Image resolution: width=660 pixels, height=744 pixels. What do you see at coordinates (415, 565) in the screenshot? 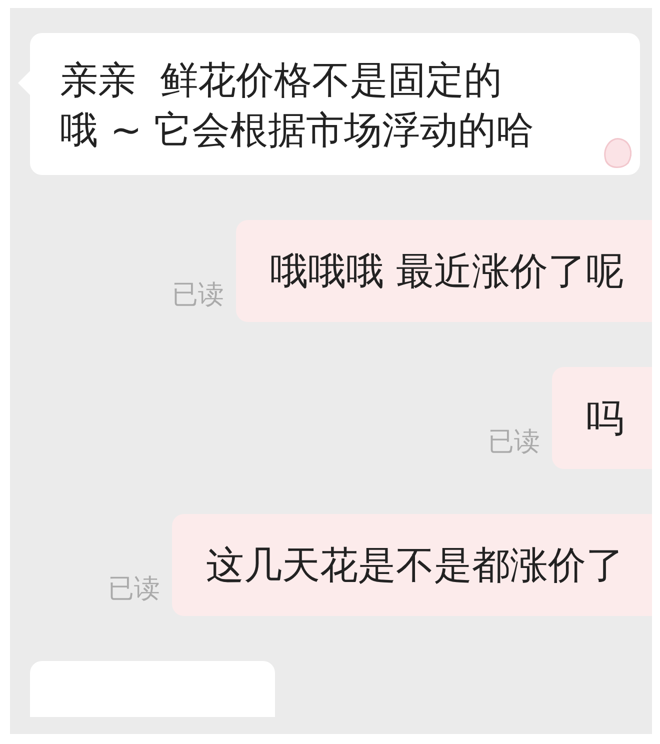
I see `message-text: 这几天花是不是都涨价了` at bounding box center [415, 565].